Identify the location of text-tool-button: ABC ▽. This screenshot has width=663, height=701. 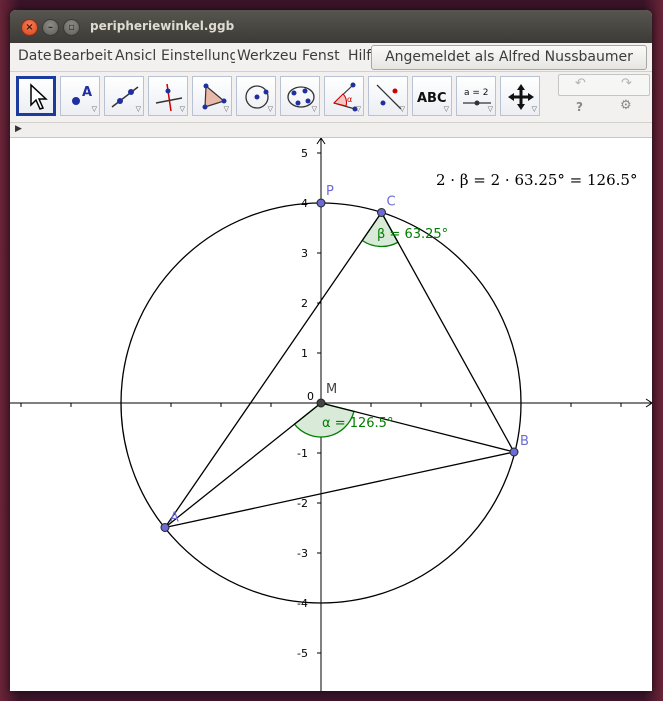
(432, 96).